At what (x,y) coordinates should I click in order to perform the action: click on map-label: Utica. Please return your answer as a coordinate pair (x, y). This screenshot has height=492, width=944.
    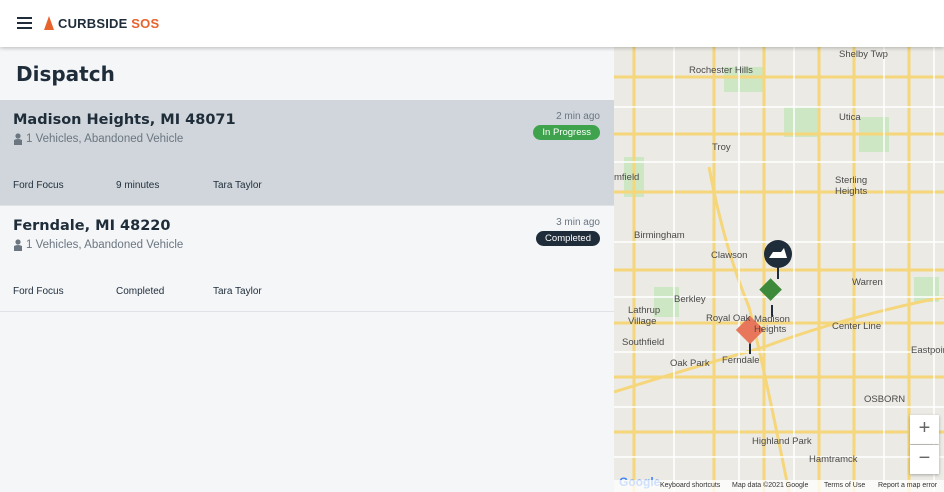
    Looking at the image, I should click on (850, 117).